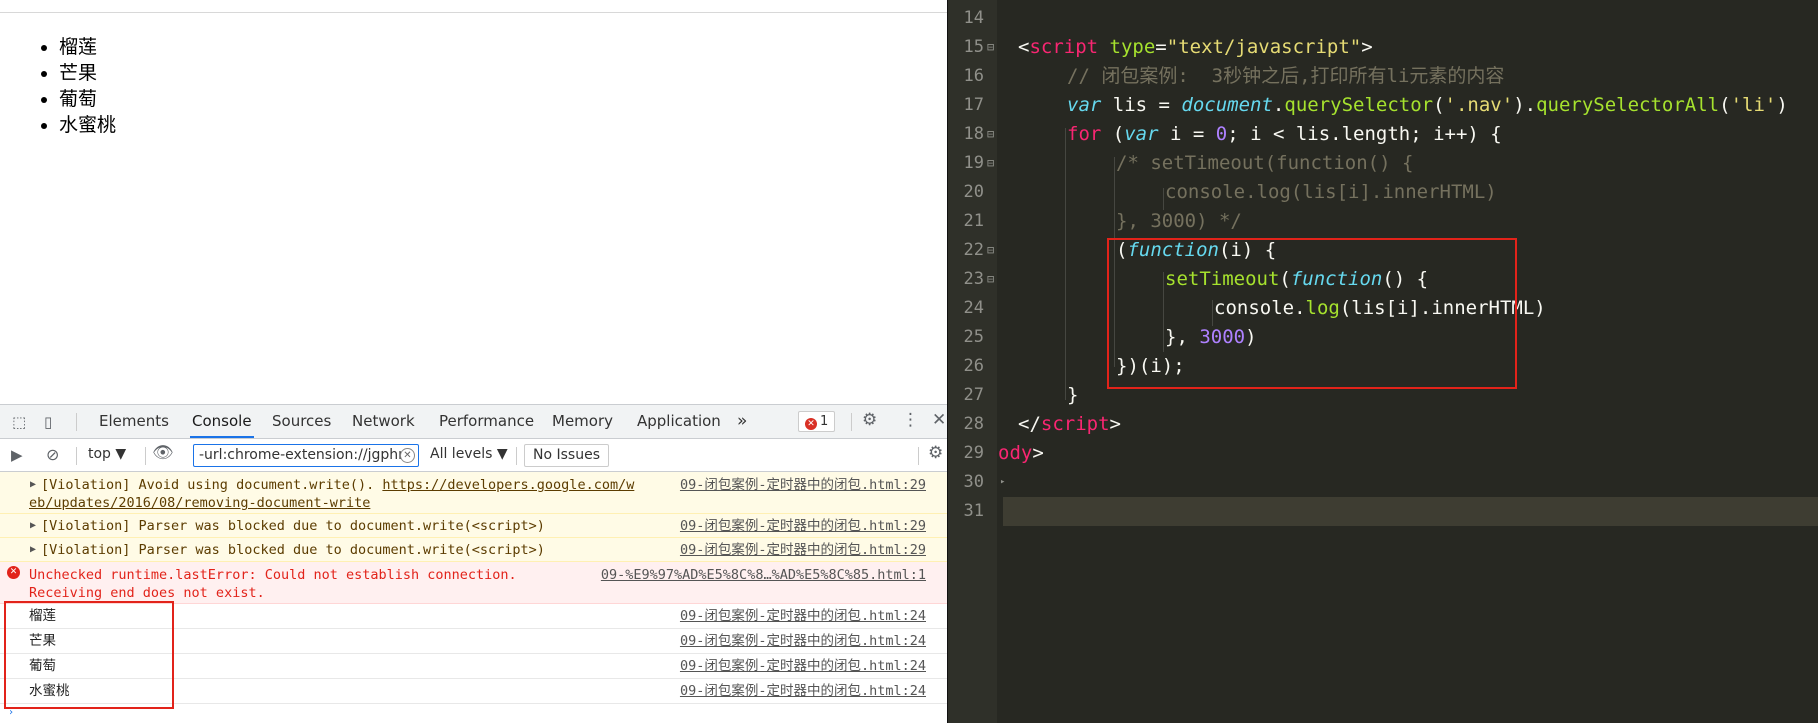 This screenshot has height=723, width=1818. What do you see at coordinates (973, 482) in the screenshot?
I see `line-number: 30` at bounding box center [973, 482].